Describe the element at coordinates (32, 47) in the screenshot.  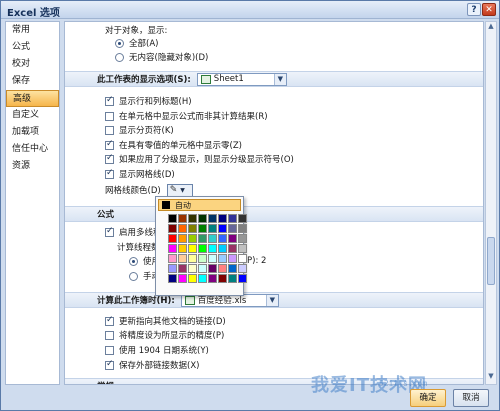
I see `nav-item-formulas: 公式` at that location.